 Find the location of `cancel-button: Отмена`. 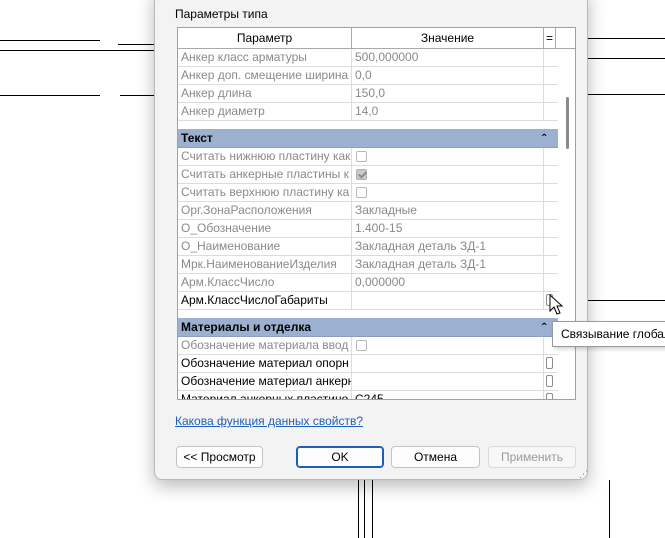

cancel-button: Отмена is located at coordinates (435, 457).